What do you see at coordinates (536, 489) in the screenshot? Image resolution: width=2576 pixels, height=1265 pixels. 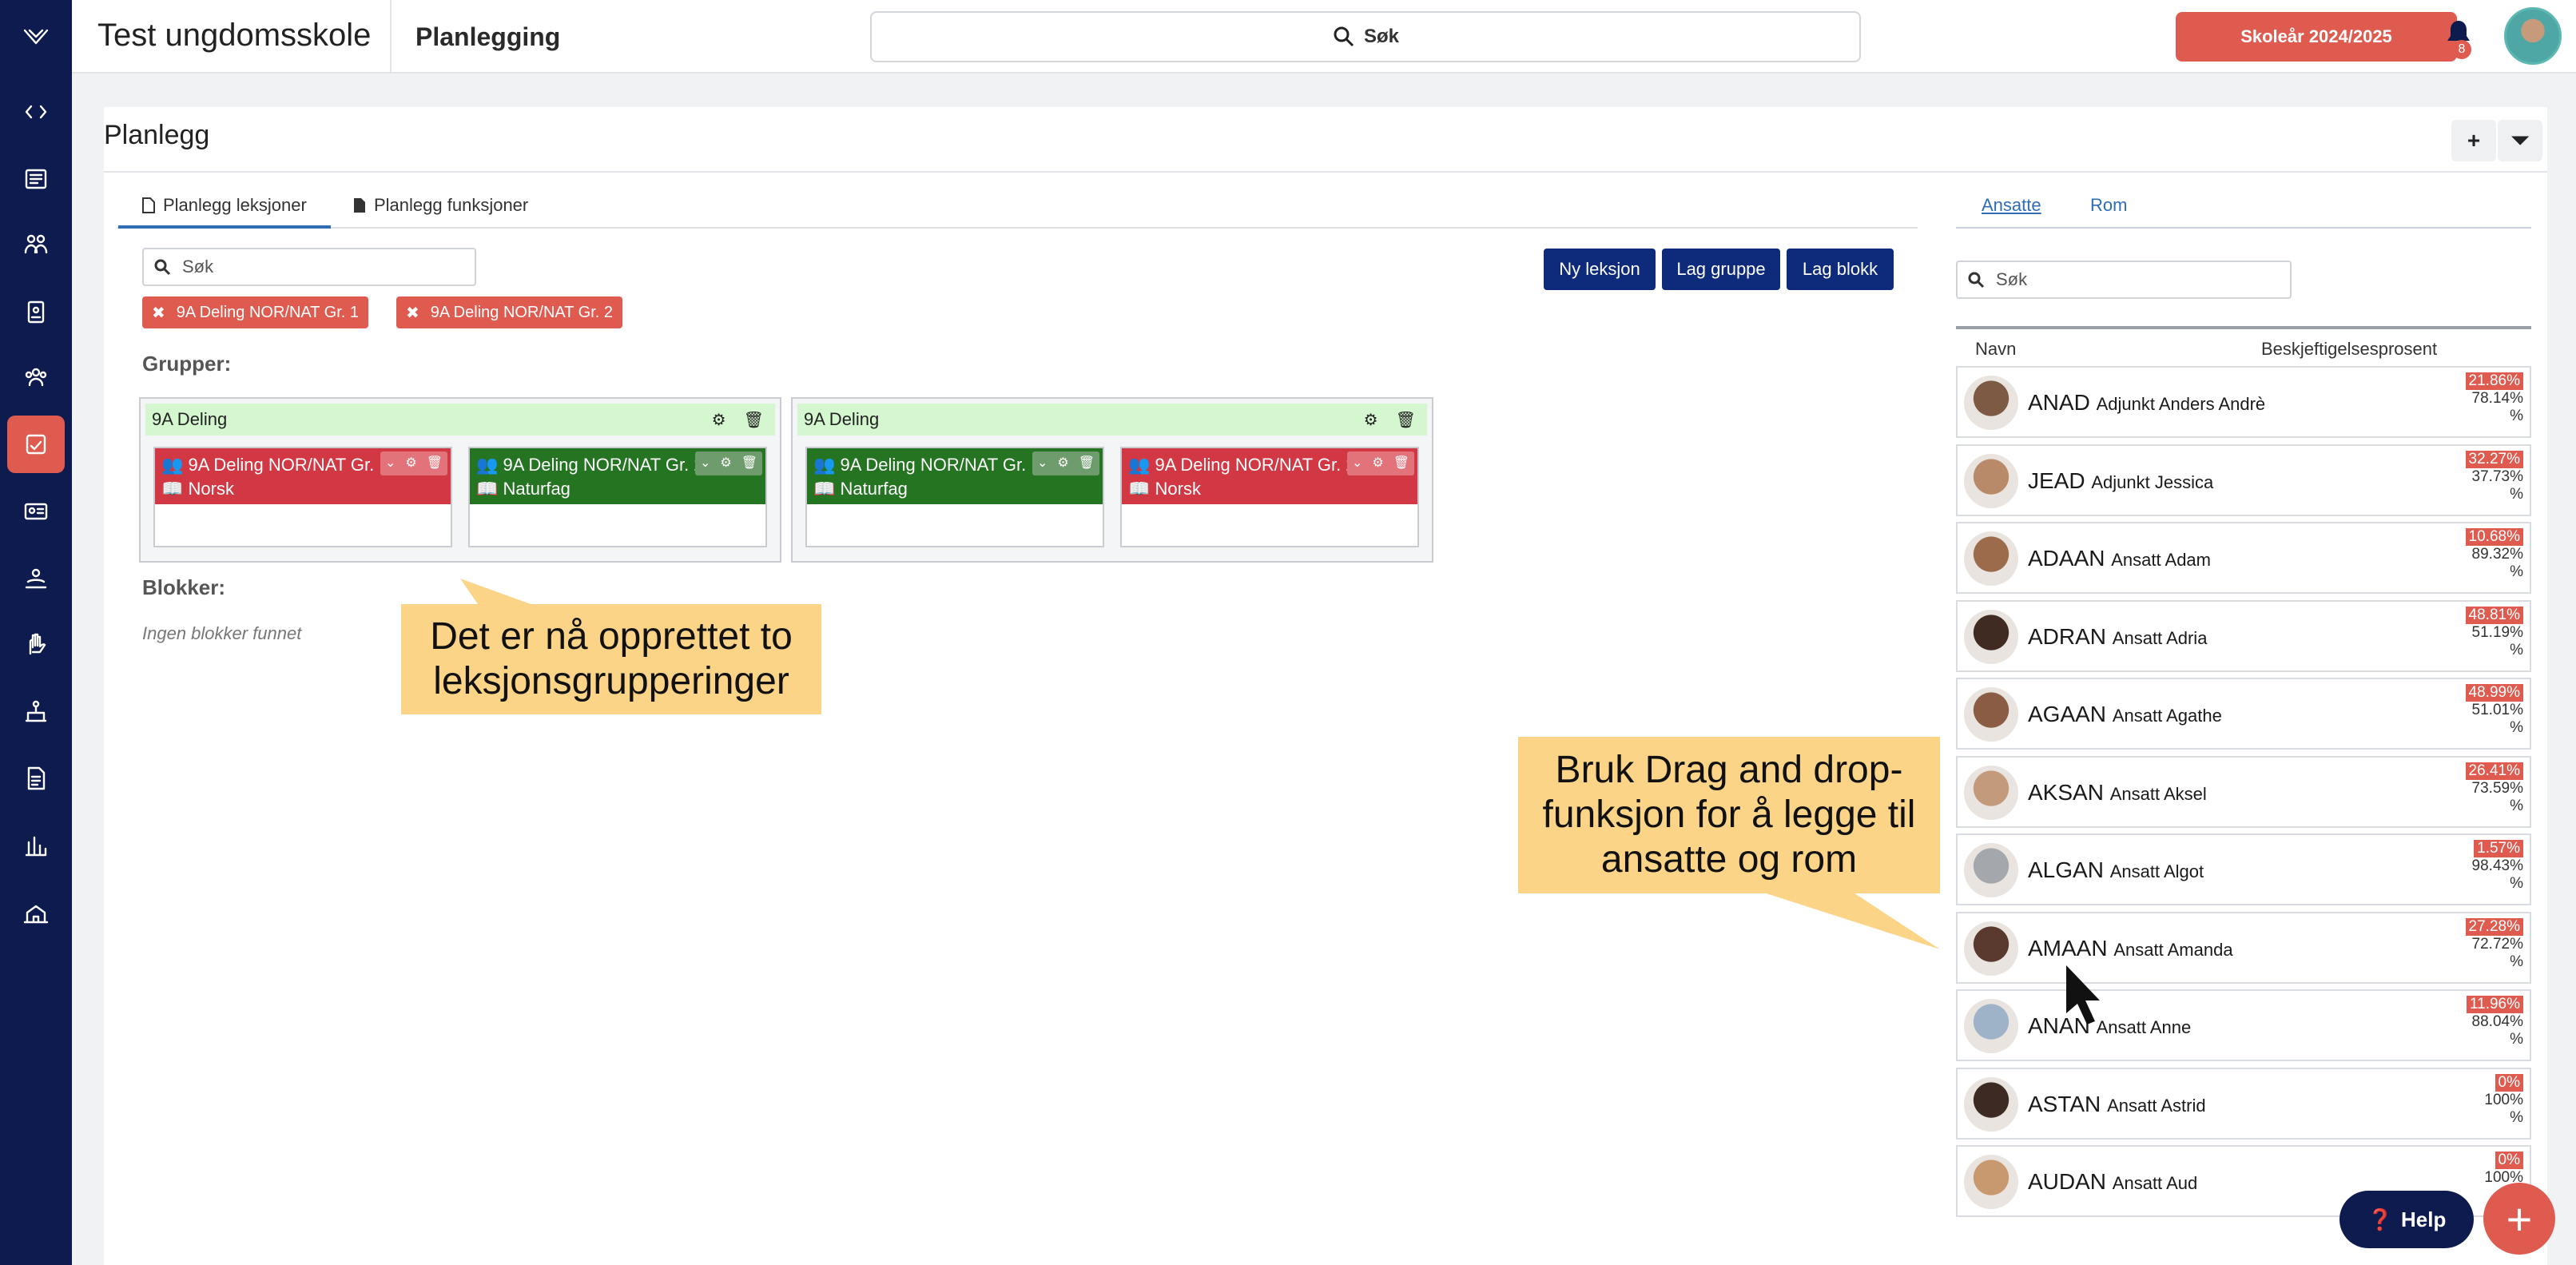 I see `lesson-subject: Naturfag` at bounding box center [536, 489].